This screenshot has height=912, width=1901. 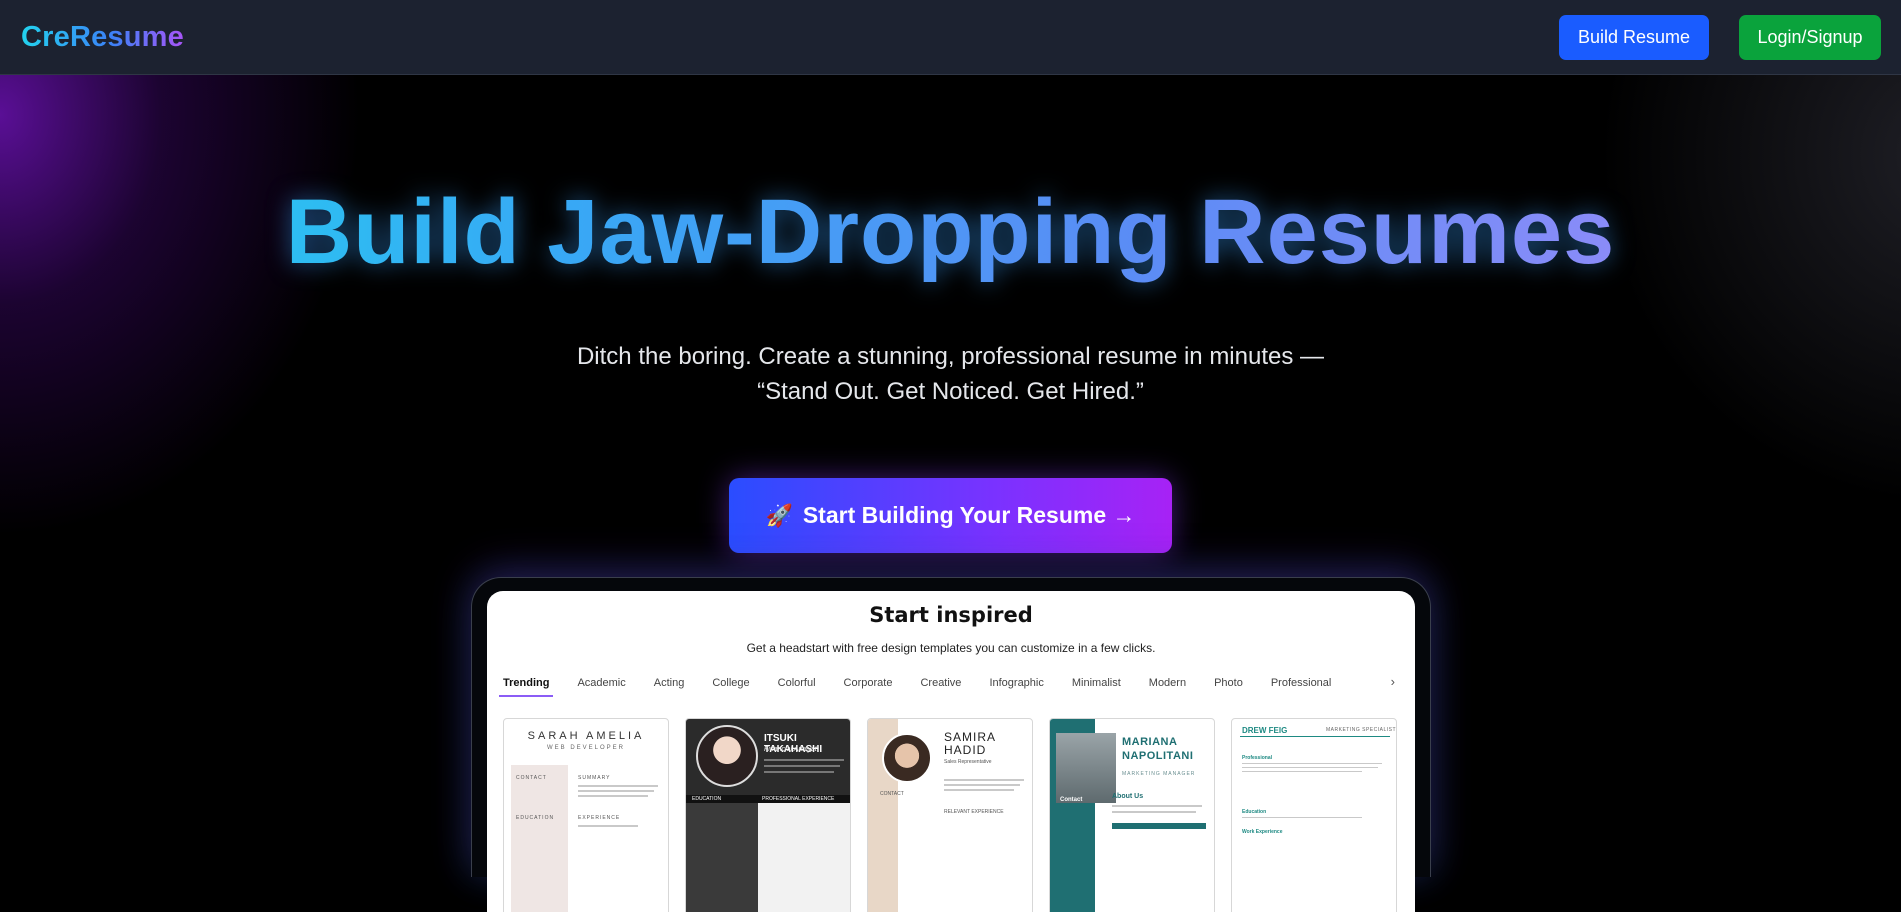 What do you see at coordinates (1128, 796) in the screenshot?
I see `template-section: About Us` at bounding box center [1128, 796].